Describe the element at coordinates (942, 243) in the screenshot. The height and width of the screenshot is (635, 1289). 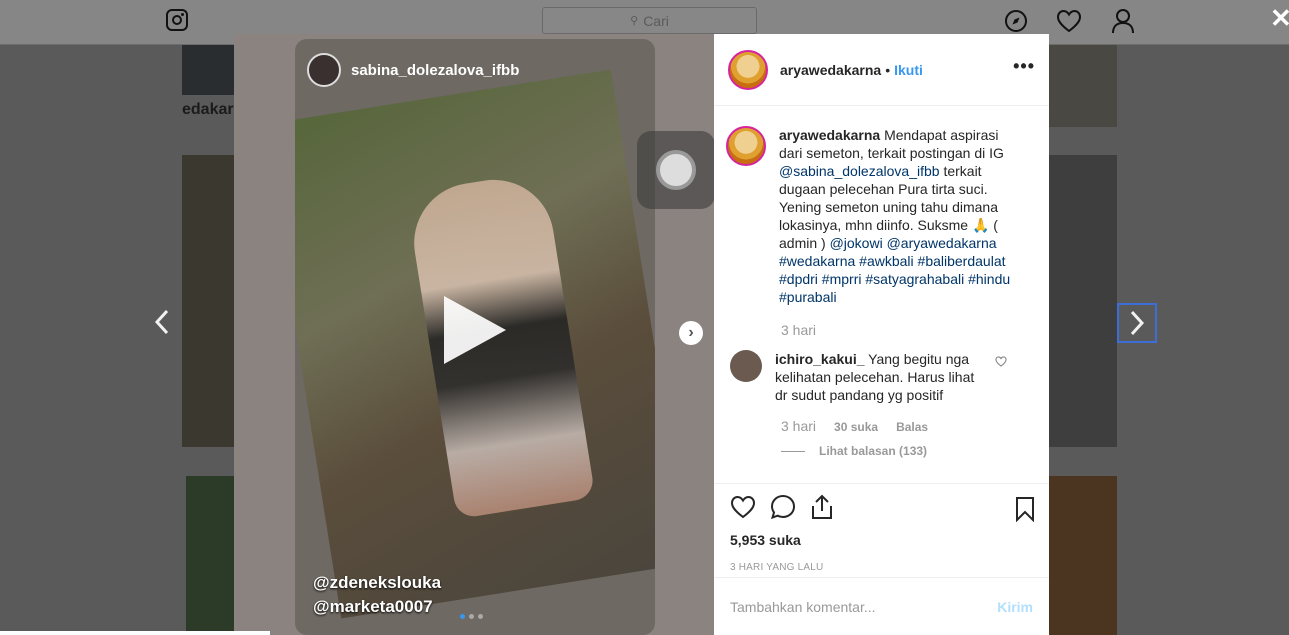
I see `mention-link: @aryawedakarna` at that location.